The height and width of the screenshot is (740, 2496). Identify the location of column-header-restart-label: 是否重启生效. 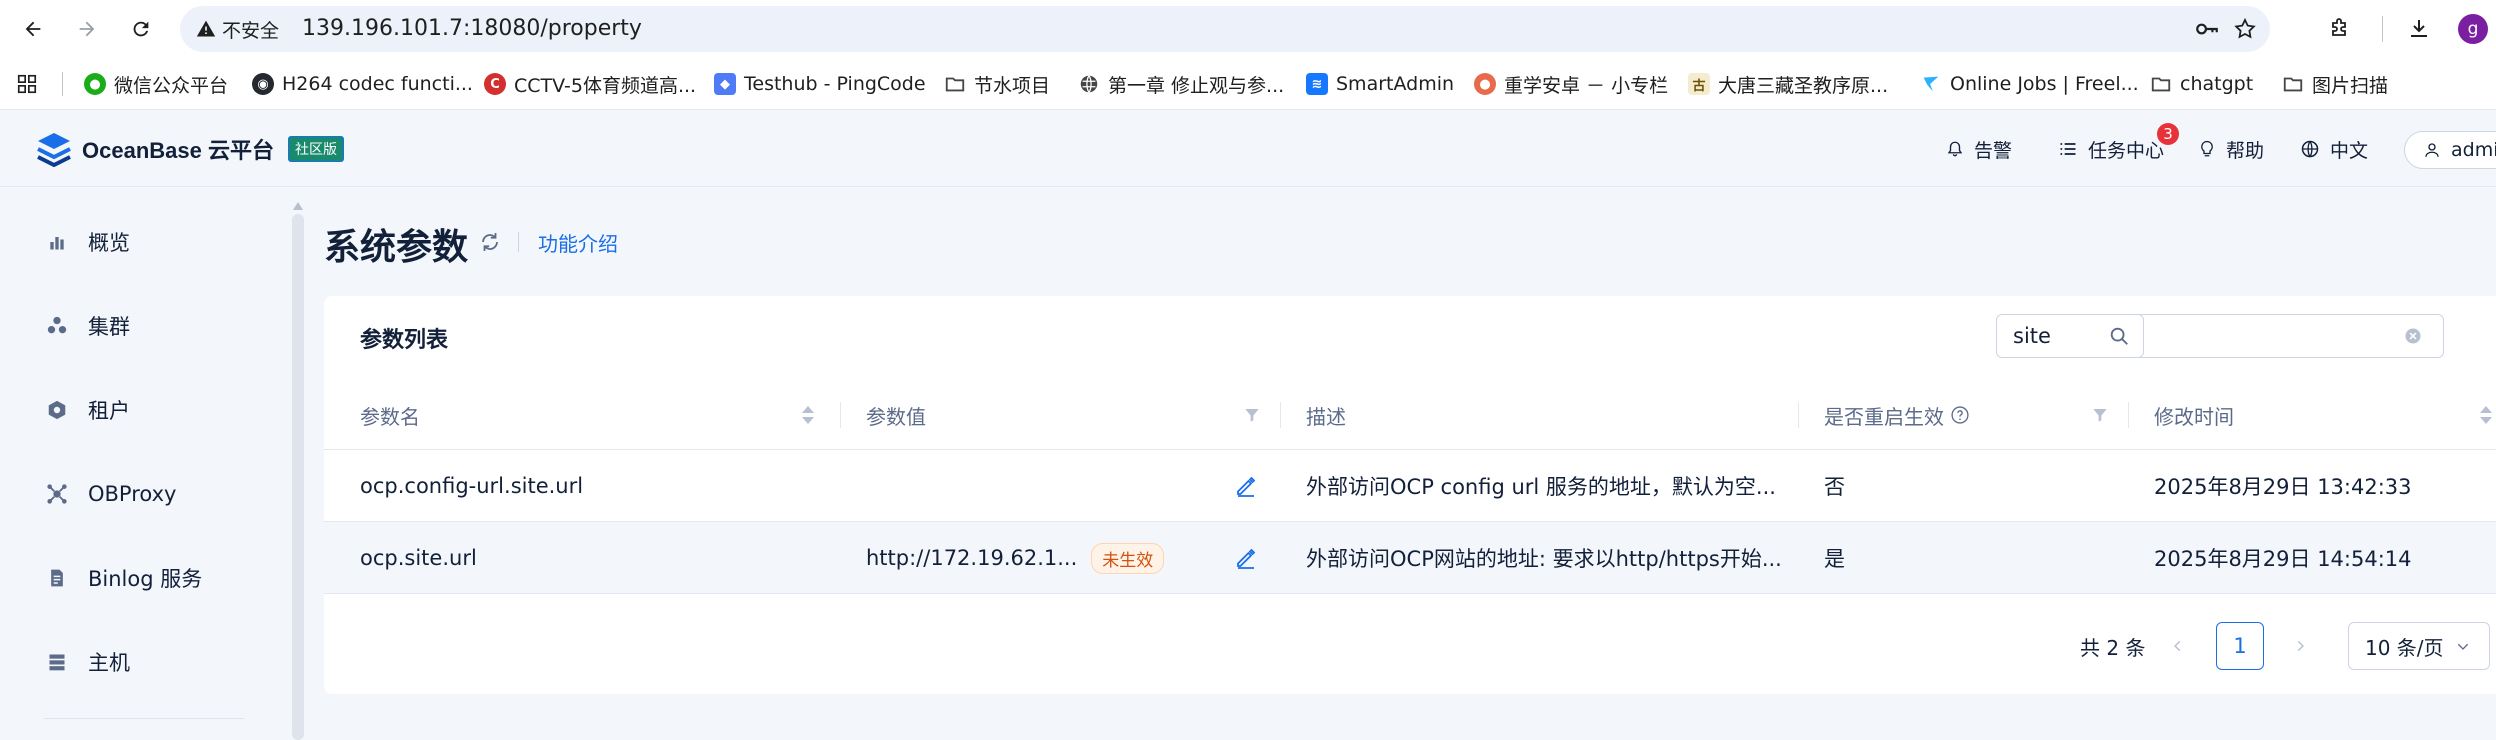
(1884, 416).